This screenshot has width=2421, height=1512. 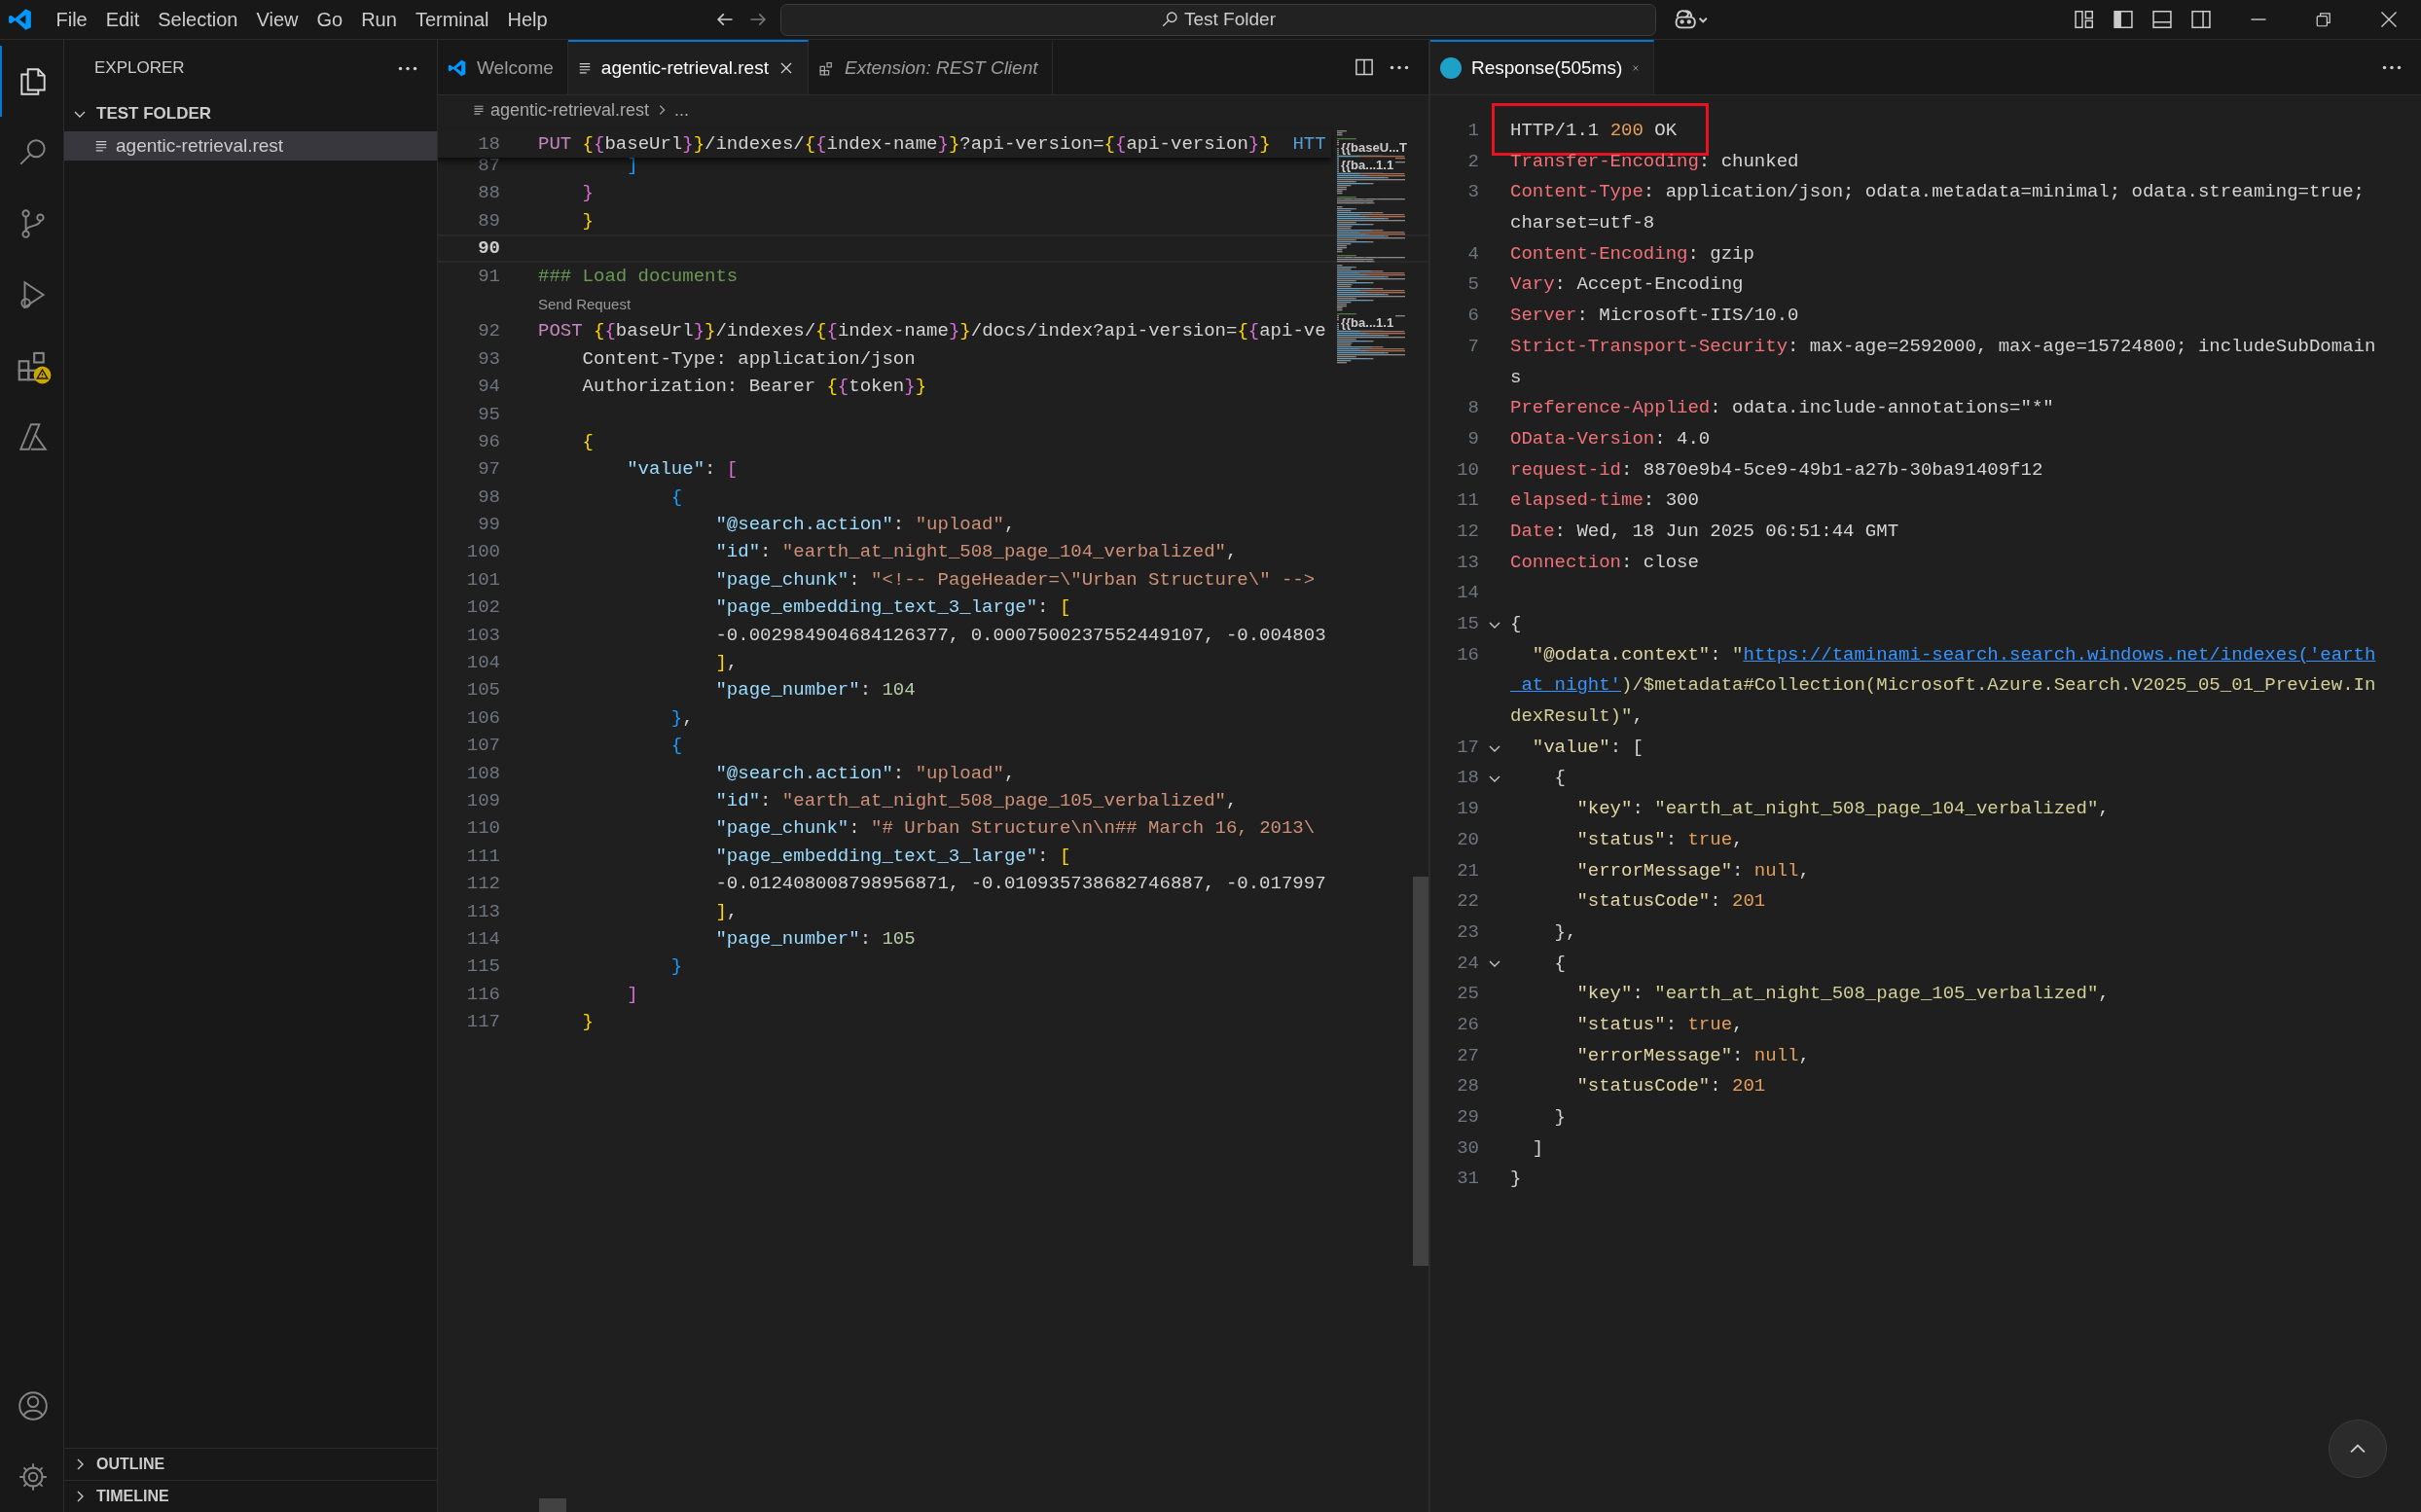 I want to click on line-number: 6, so click(x=1473, y=316).